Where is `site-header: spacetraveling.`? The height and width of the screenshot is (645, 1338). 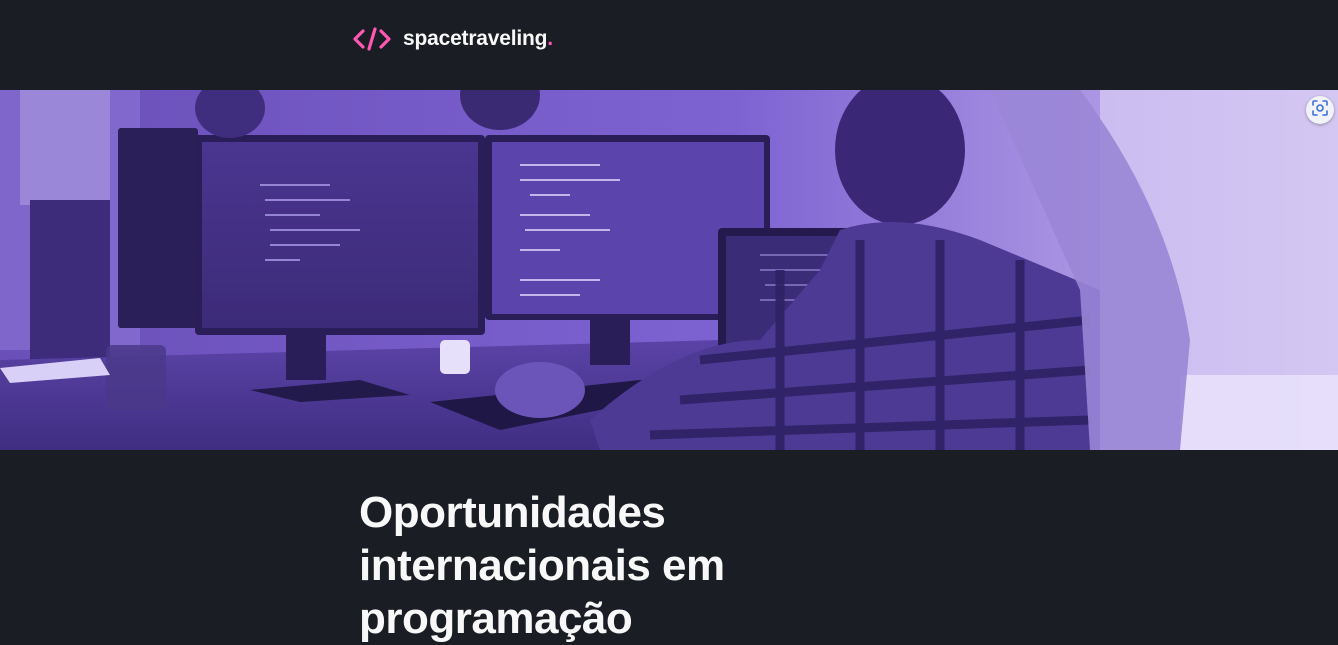 site-header: spacetraveling. is located at coordinates (669, 45).